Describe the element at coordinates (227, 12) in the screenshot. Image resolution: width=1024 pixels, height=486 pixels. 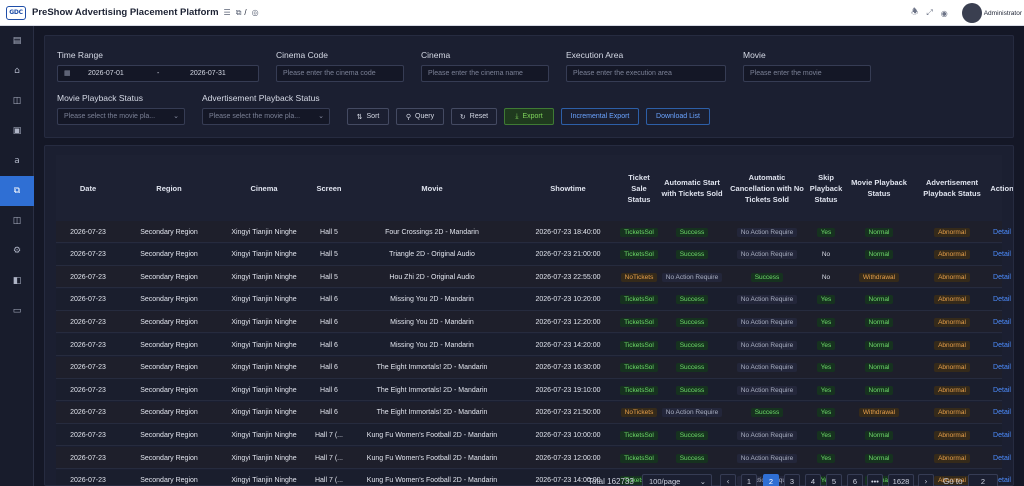
I see `menu-icon: ☰` at that location.